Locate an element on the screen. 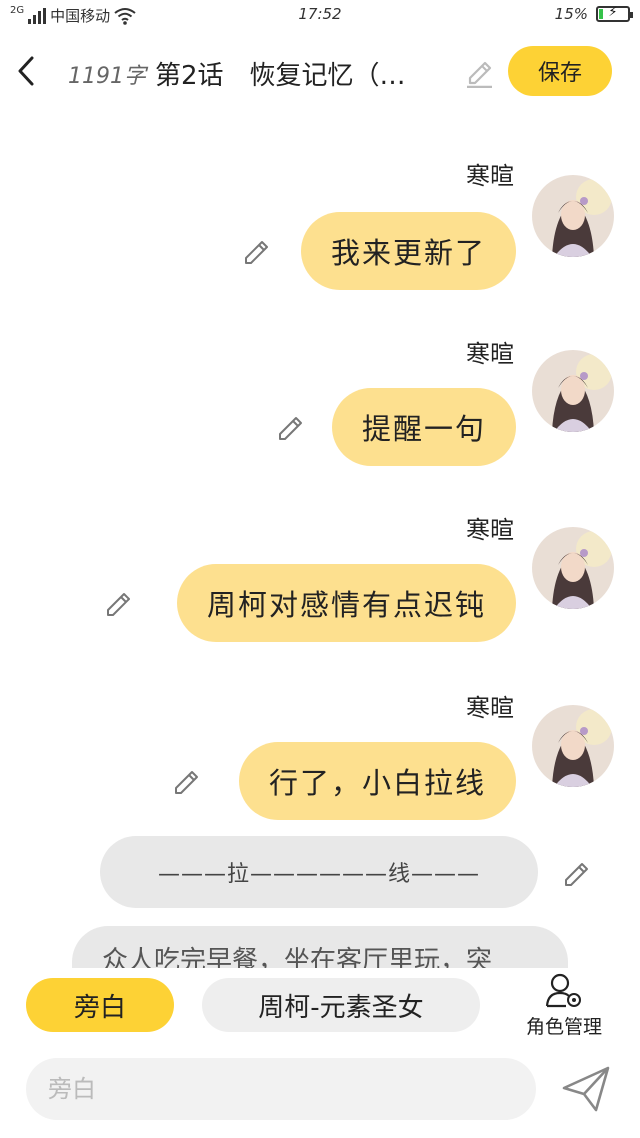 This screenshot has width=640, height=1138. battery-charging-icon: ⚡ is located at coordinates (614, 13).